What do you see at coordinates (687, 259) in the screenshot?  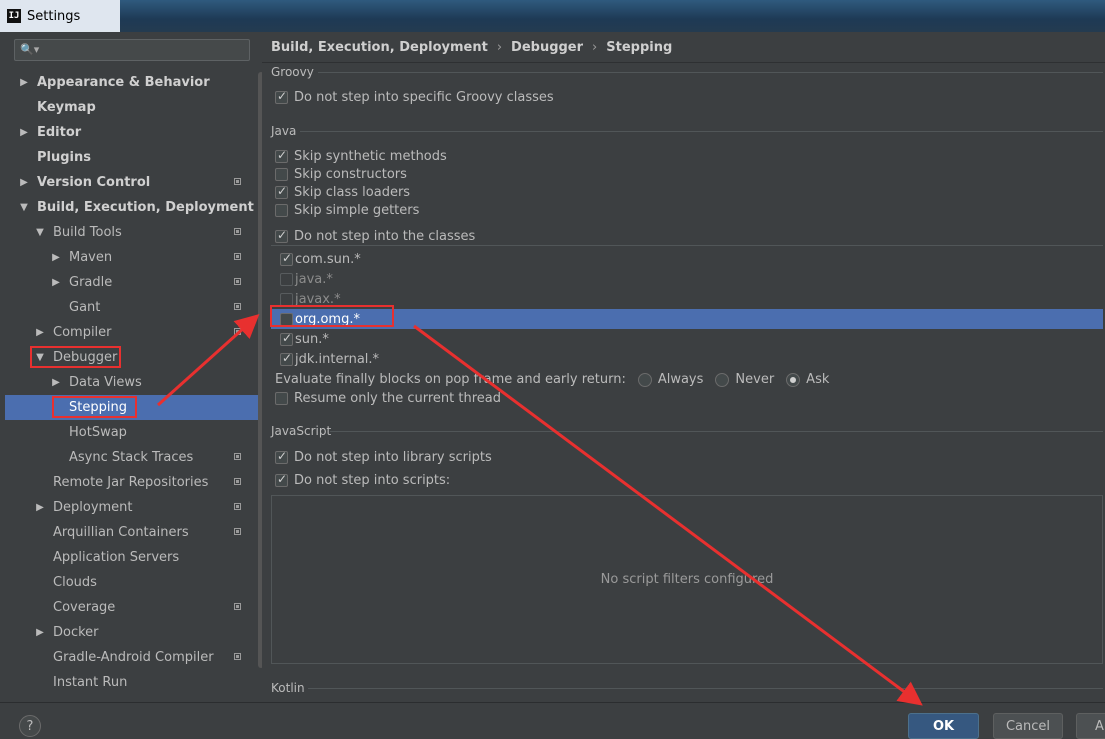 I see `class-filter-row: com.sun.*` at bounding box center [687, 259].